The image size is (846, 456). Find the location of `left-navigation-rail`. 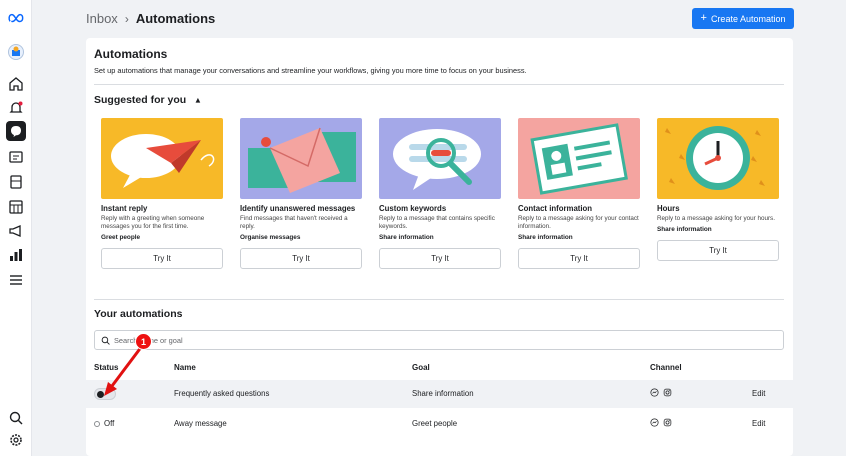

left-navigation-rail is located at coordinates (16, 228).